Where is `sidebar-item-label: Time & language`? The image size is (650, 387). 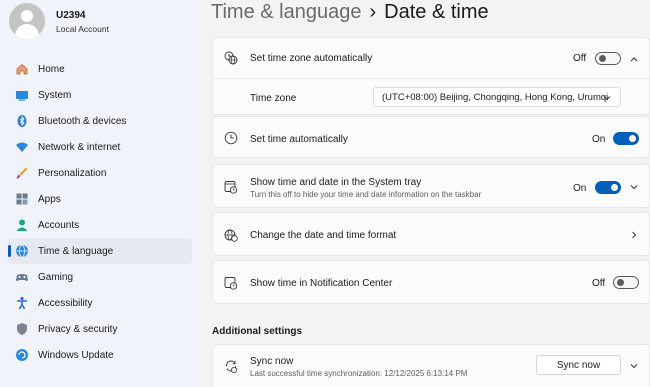 sidebar-item-label: Time & language is located at coordinates (76, 251).